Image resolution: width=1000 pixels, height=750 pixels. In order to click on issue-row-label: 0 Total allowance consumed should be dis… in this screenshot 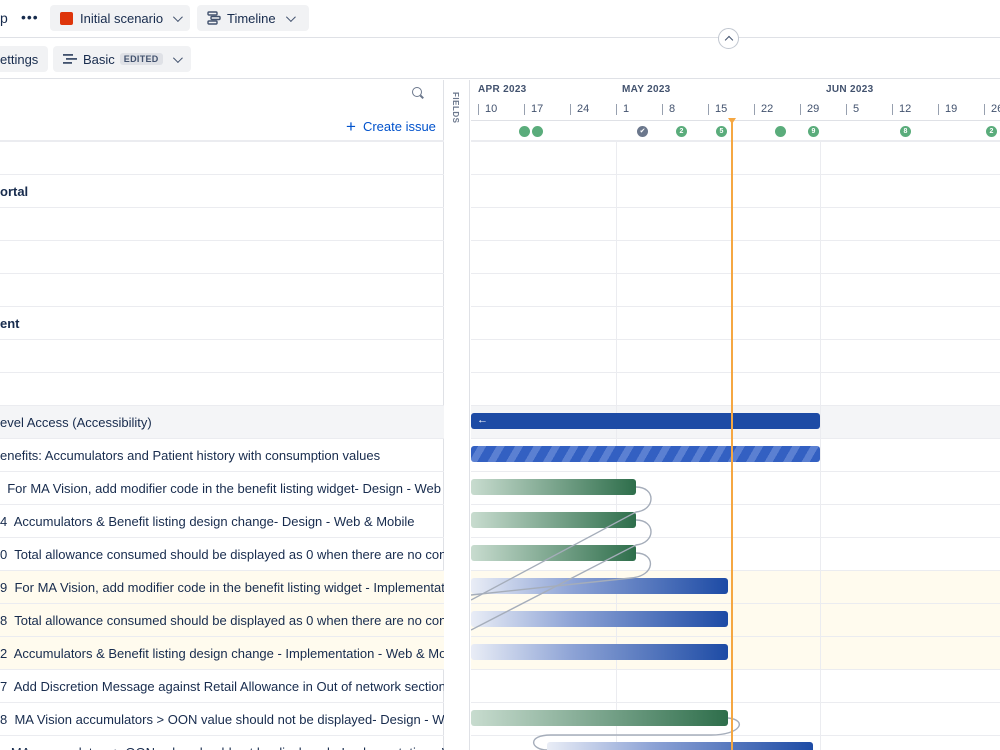, I will do `click(222, 554)`.